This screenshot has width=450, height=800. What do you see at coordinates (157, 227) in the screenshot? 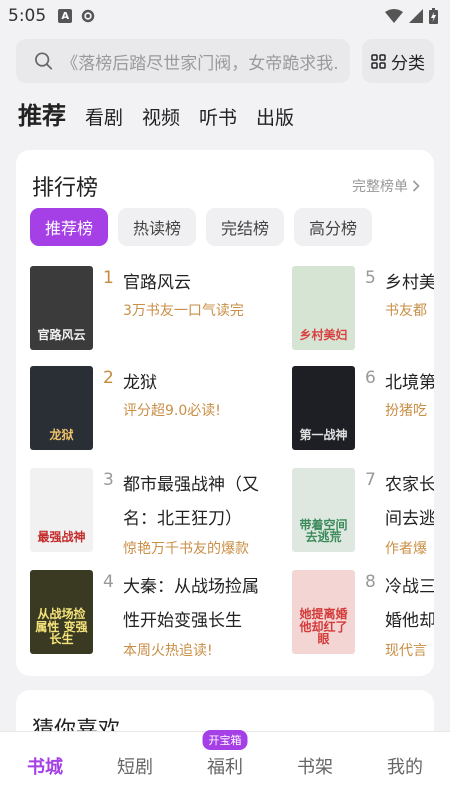
I see `chip-hot: 热读榜` at bounding box center [157, 227].